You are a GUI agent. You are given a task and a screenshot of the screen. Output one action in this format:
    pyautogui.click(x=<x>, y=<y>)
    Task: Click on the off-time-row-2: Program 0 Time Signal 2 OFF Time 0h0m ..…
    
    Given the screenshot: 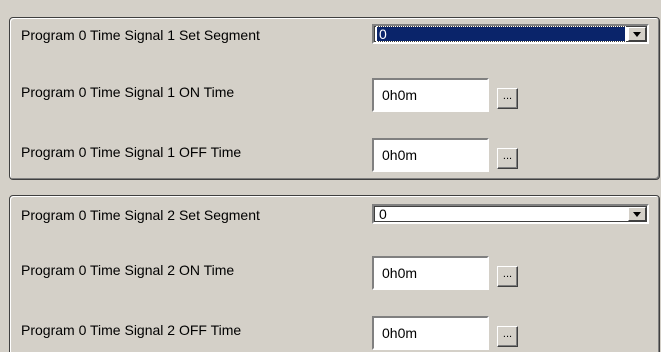 What is the action you would take?
    pyautogui.click(x=334, y=332)
    